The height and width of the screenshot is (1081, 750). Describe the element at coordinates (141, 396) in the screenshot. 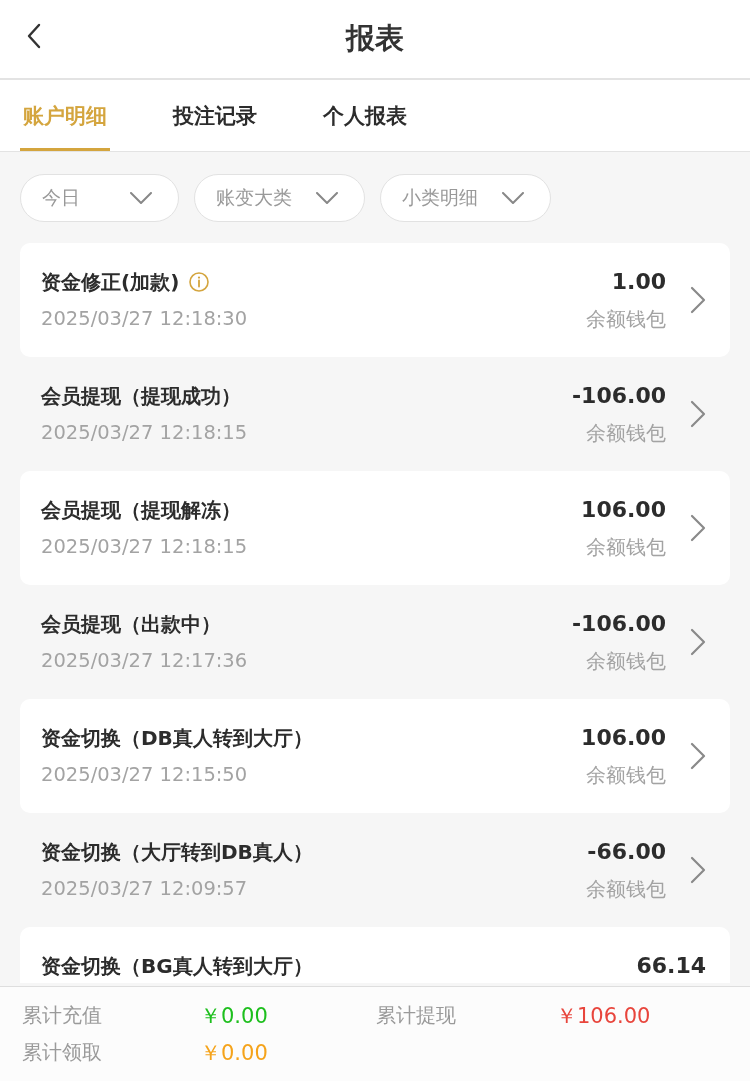

I see `record-title: 会员提现（提现成功）` at that location.